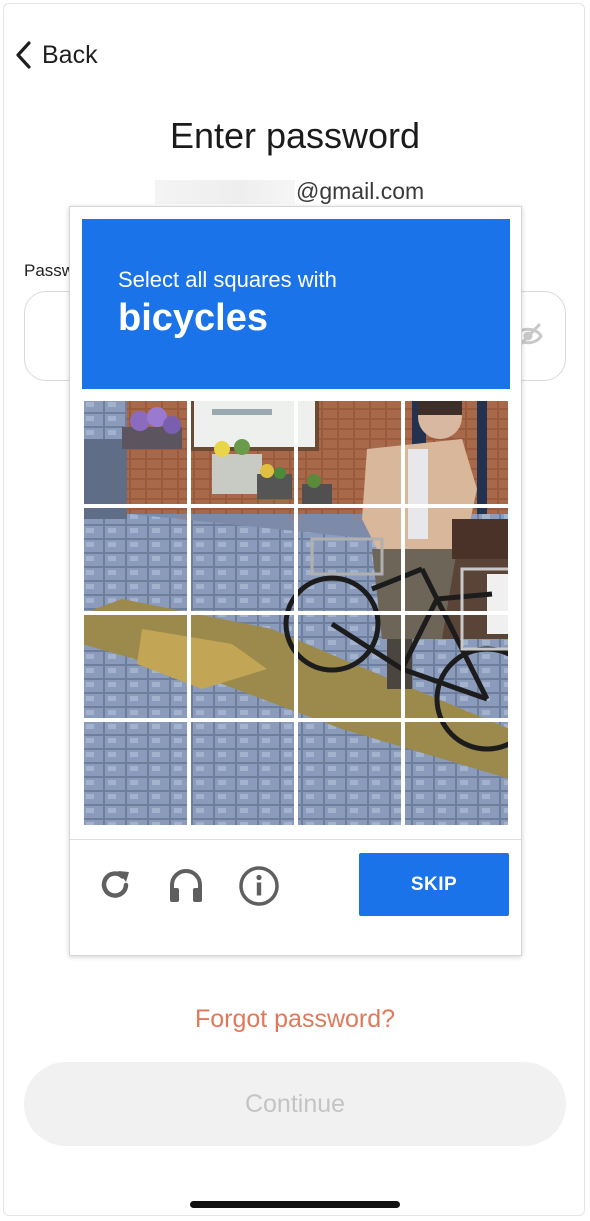 The width and height of the screenshot is (590, 1221). Describe the element at coordinates (295, 839) in the screenshot. I see `captcha-divider` at that location.